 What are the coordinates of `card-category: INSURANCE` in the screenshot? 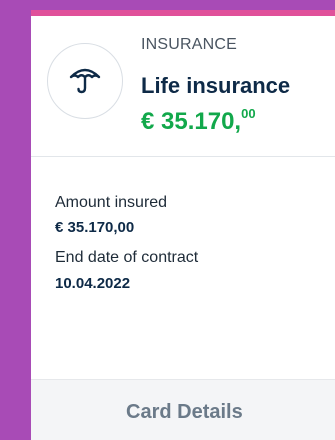 It's located at (189, 44).